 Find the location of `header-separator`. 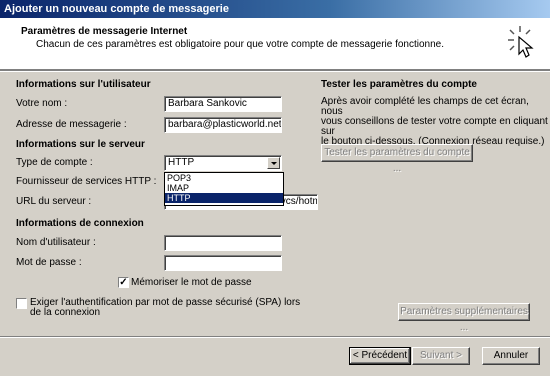

header-separator is located at coordinates (275, 71).